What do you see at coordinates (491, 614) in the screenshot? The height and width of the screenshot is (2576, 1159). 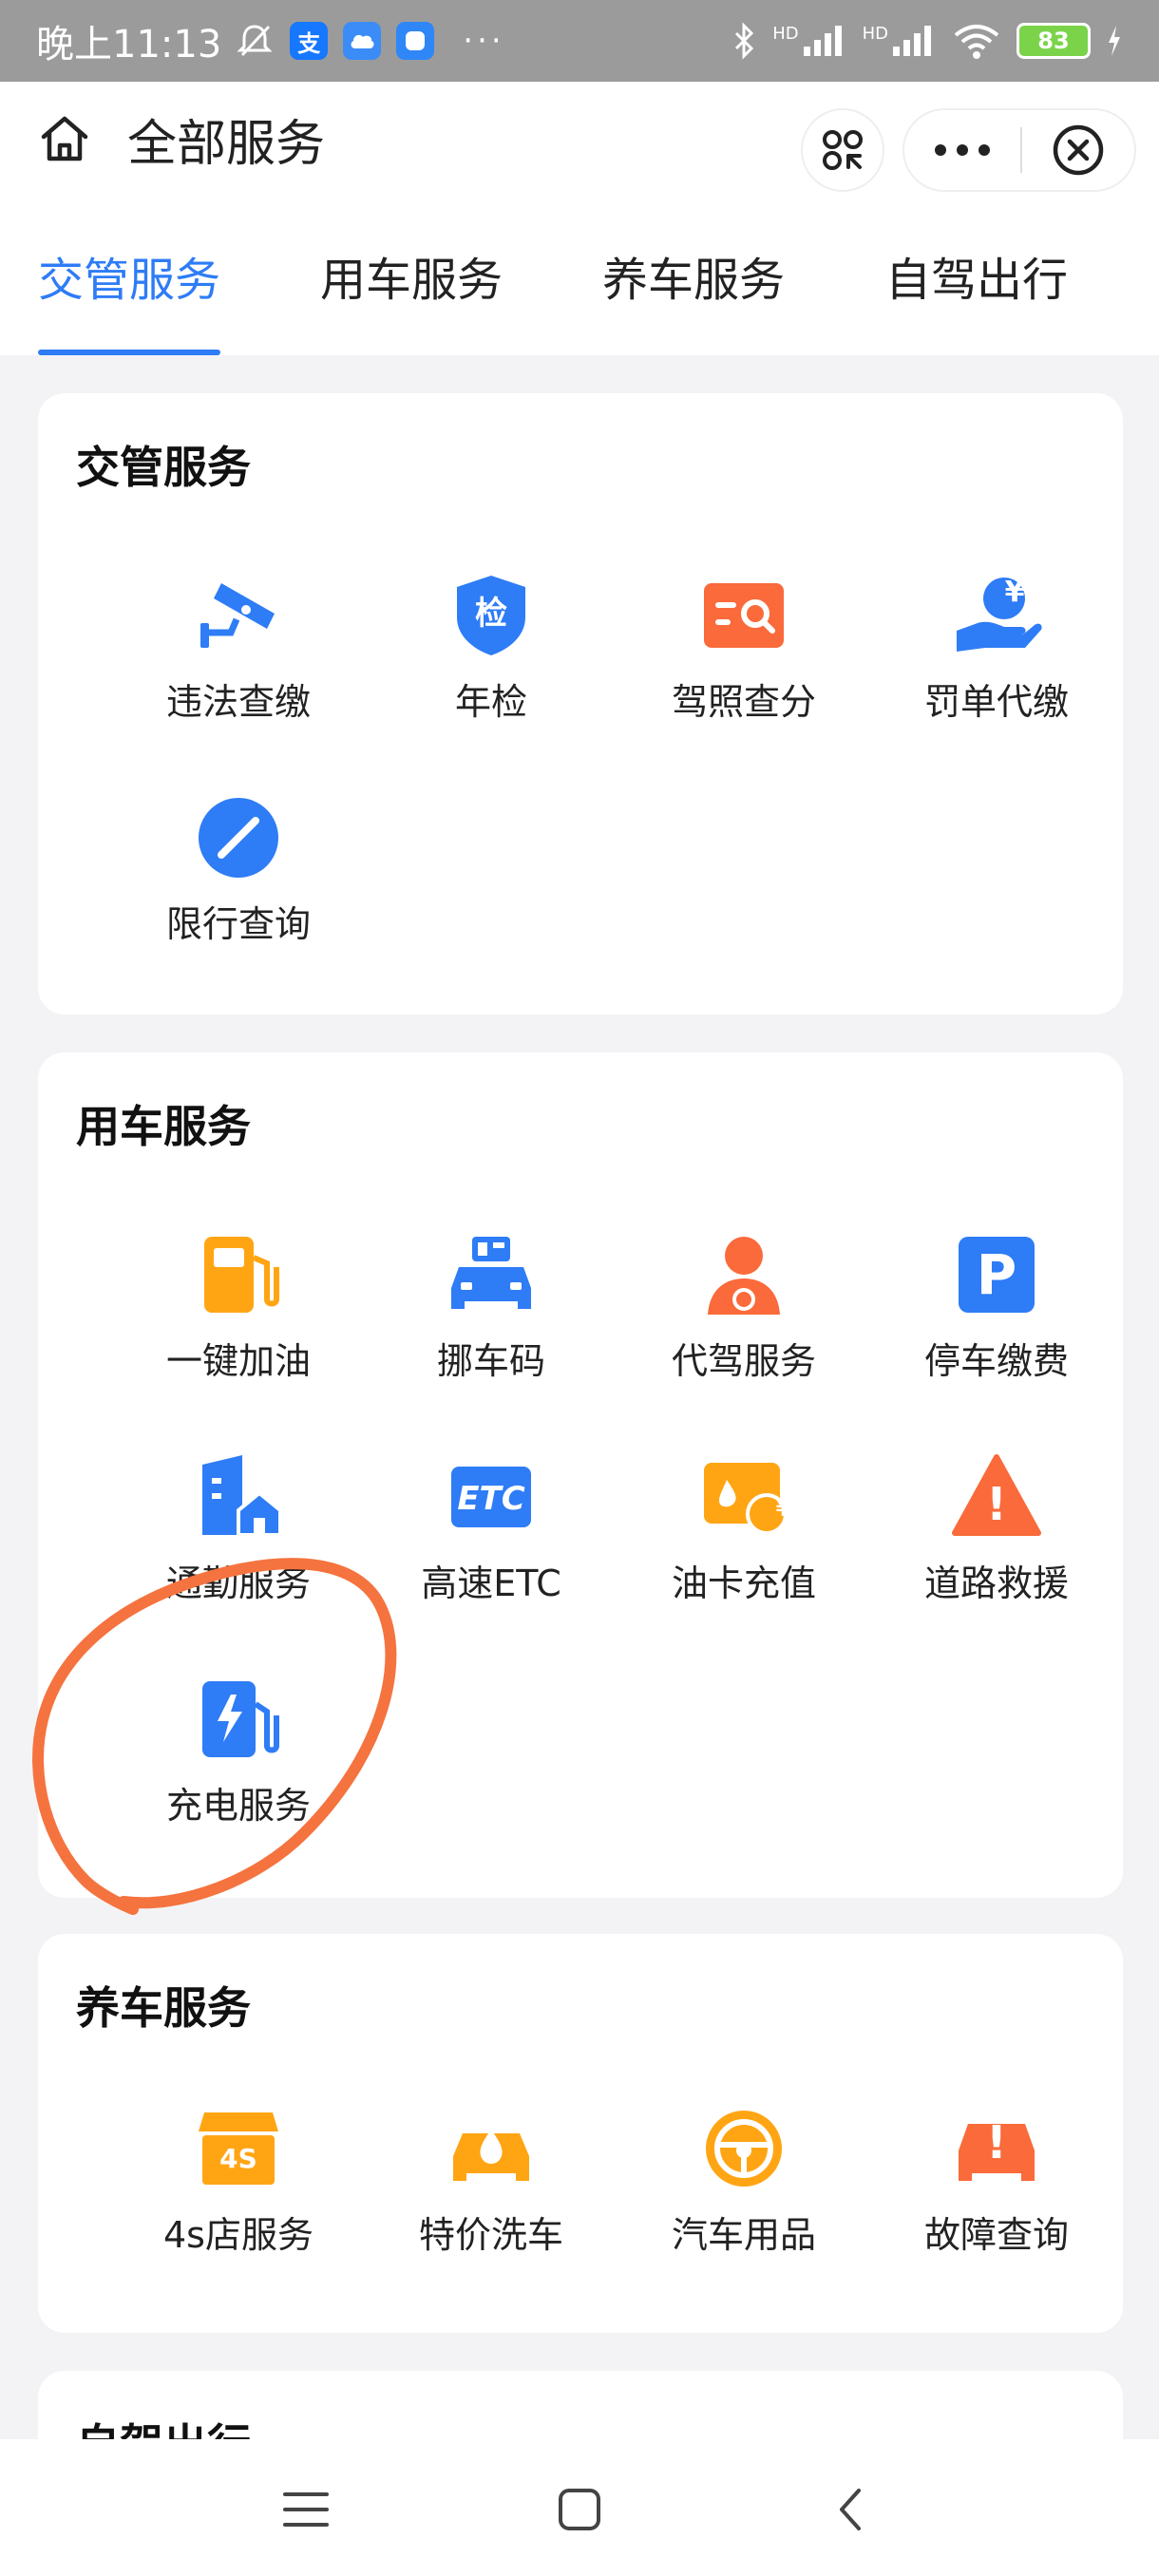 I see `inspection-glyph: 检` at bounding box center [491, 614].